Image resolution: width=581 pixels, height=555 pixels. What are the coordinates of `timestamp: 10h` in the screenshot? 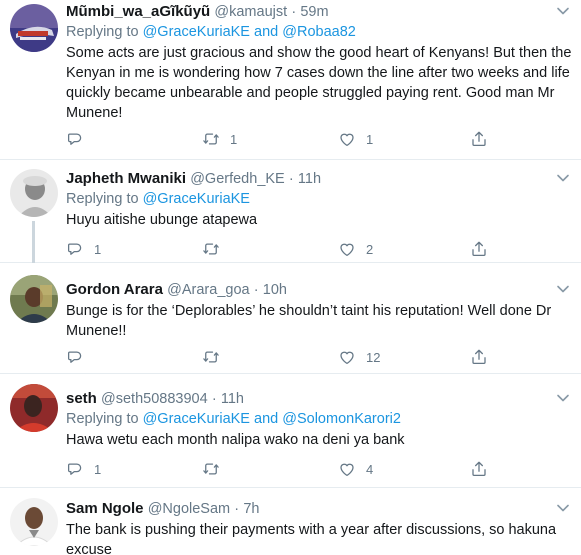 It's located at (275, 290).